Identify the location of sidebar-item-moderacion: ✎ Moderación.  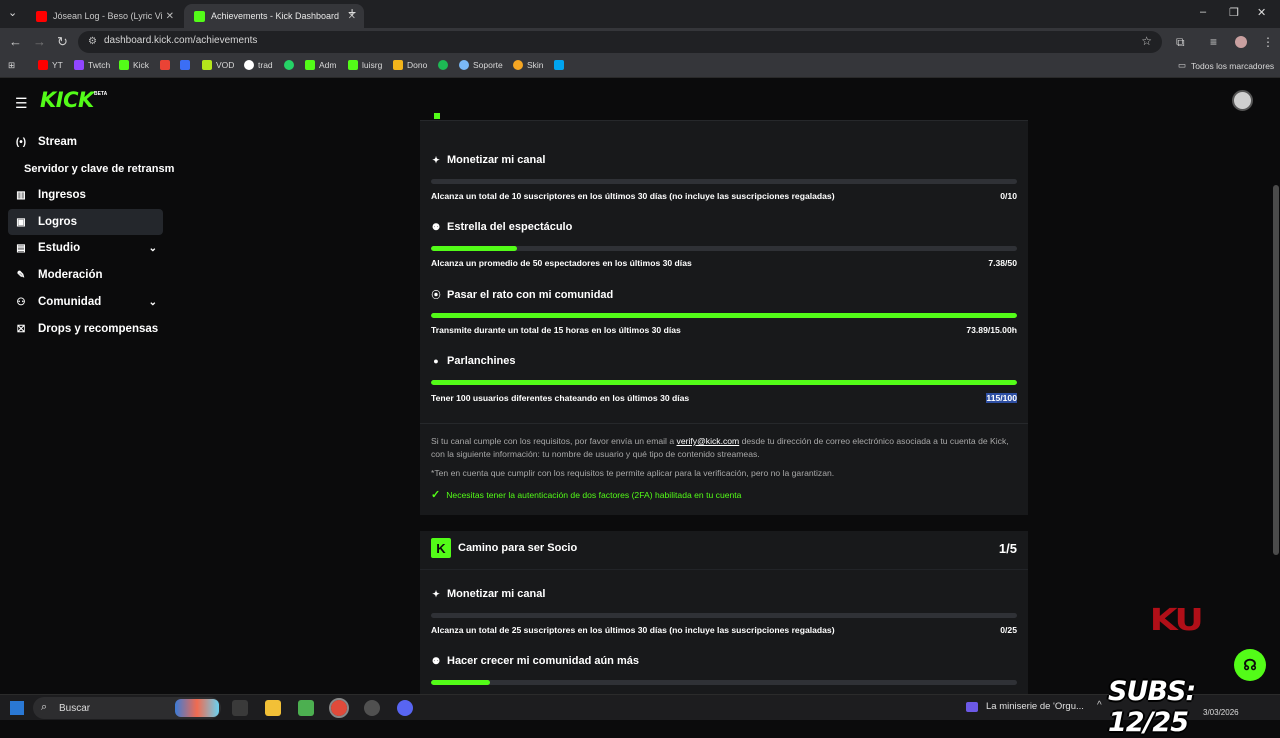
(85, 275).